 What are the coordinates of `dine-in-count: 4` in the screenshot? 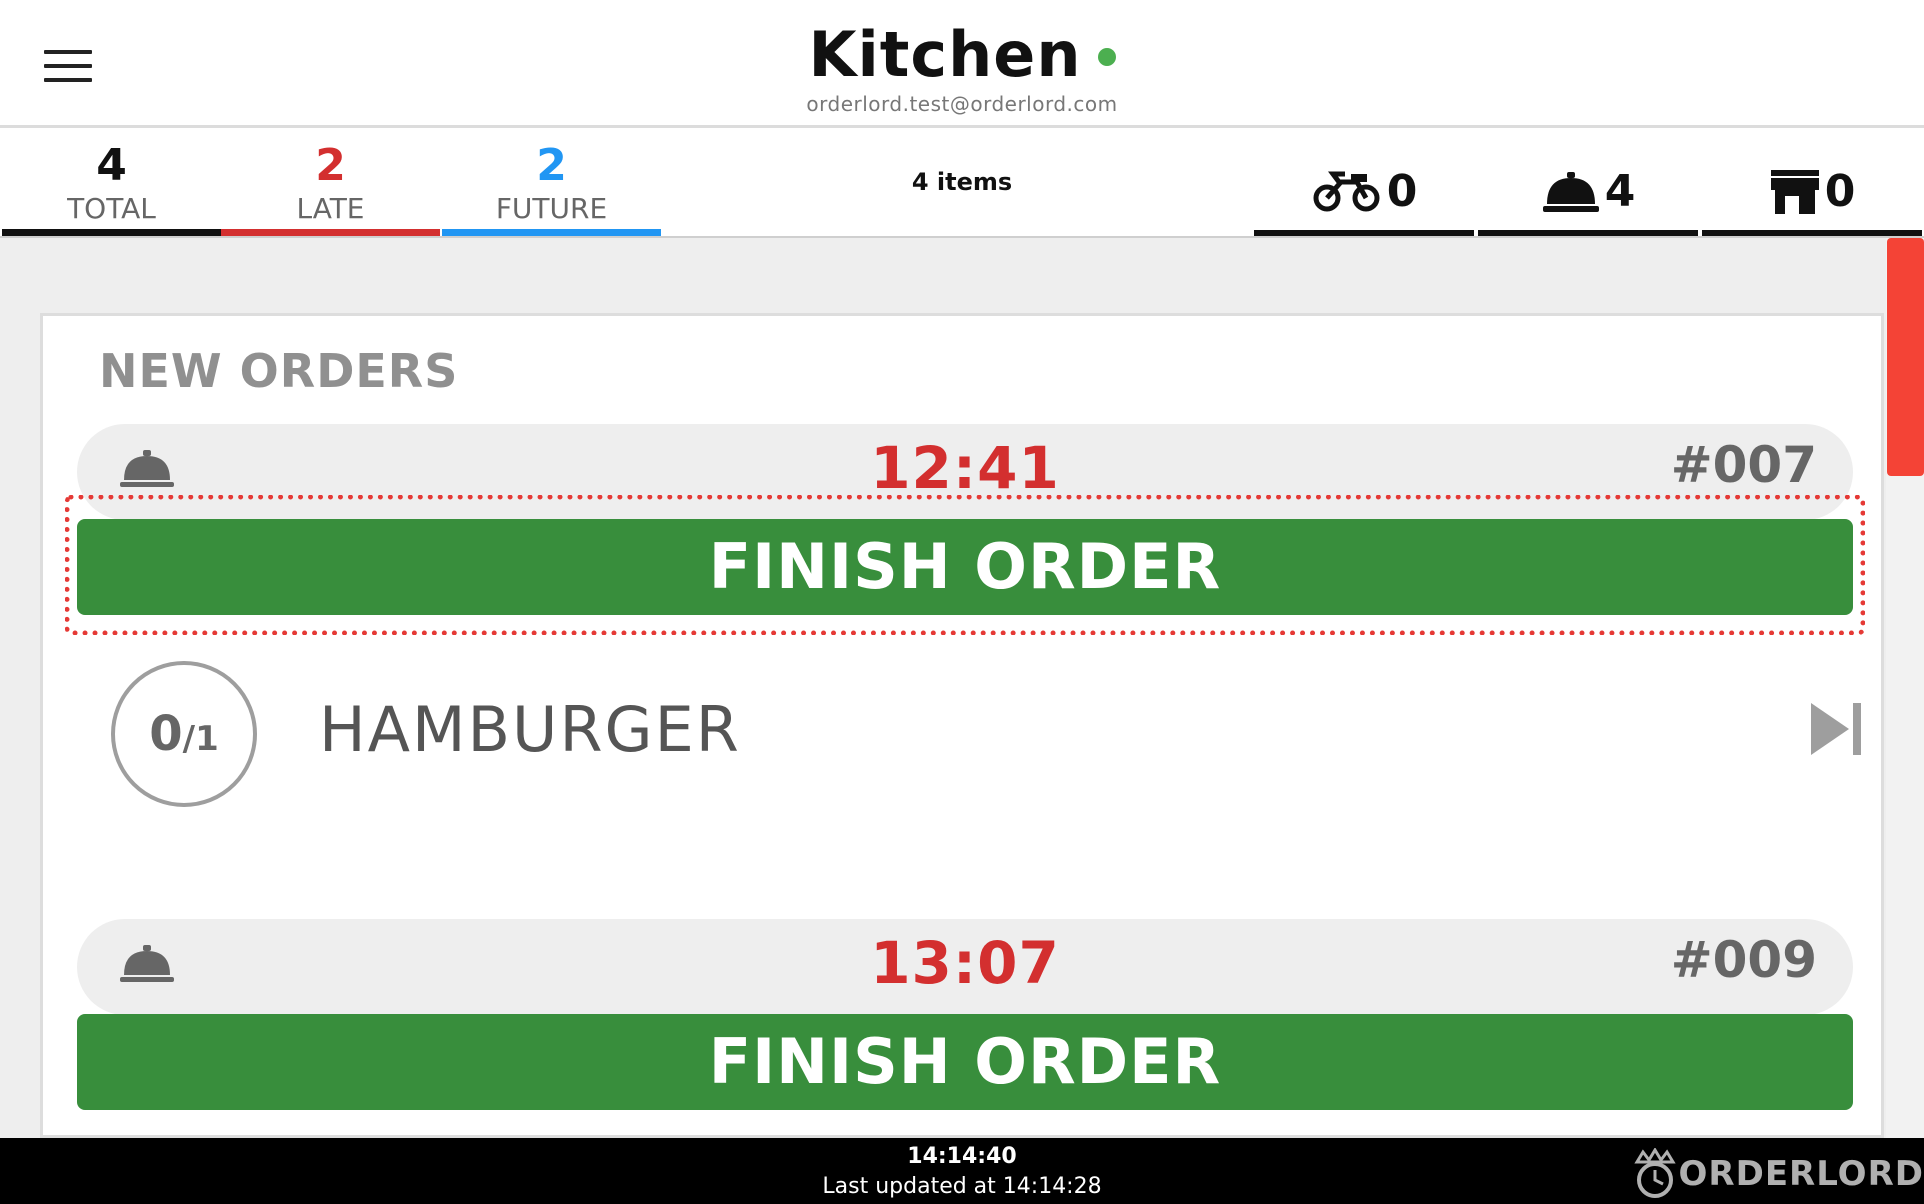 It's located at (1620, 191).